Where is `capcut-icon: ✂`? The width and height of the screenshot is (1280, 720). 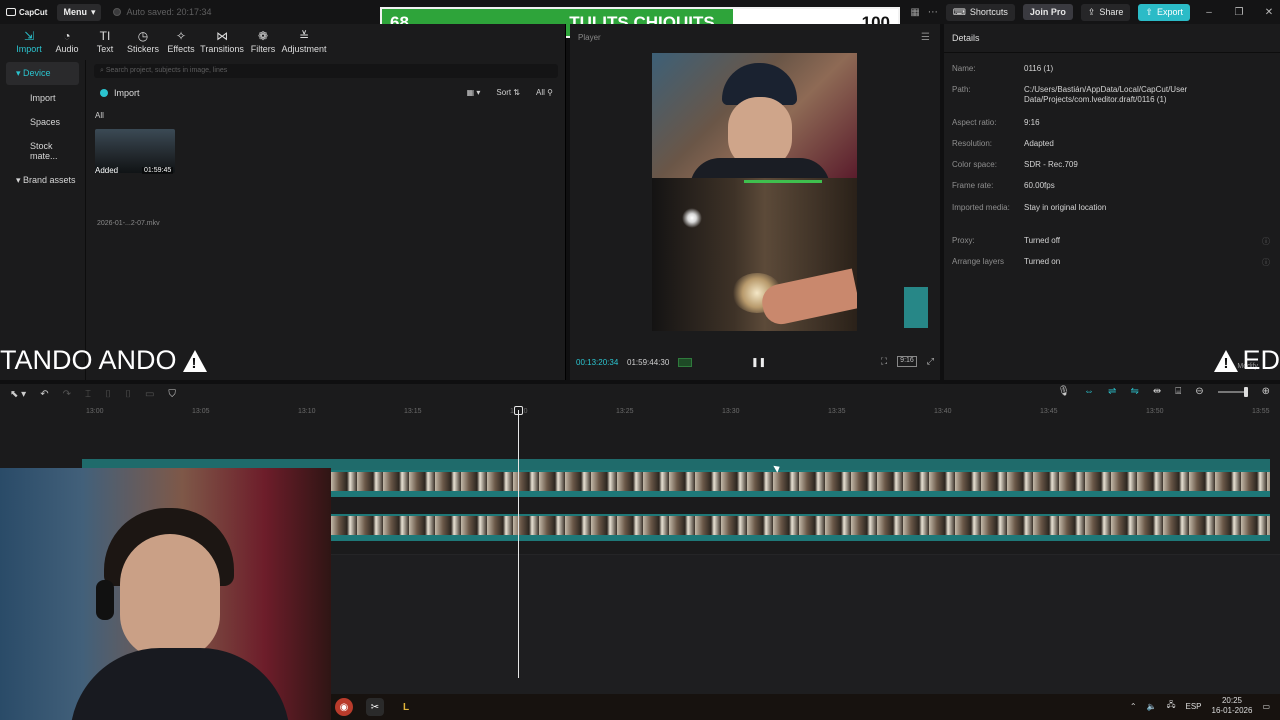
capcut-icon: ✂ is located at coordinates (375, 707).